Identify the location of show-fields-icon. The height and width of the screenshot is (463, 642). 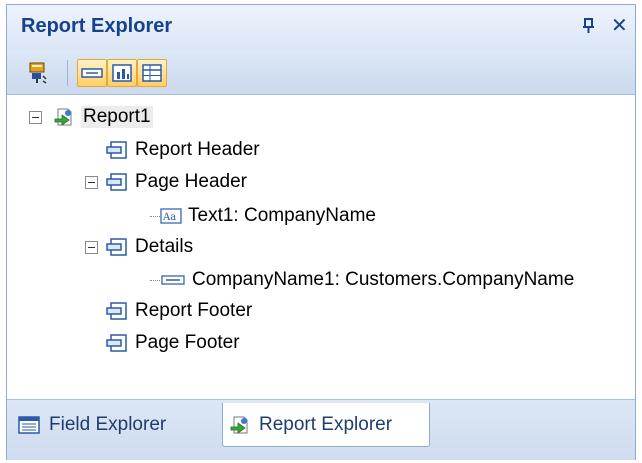
(122, 73).